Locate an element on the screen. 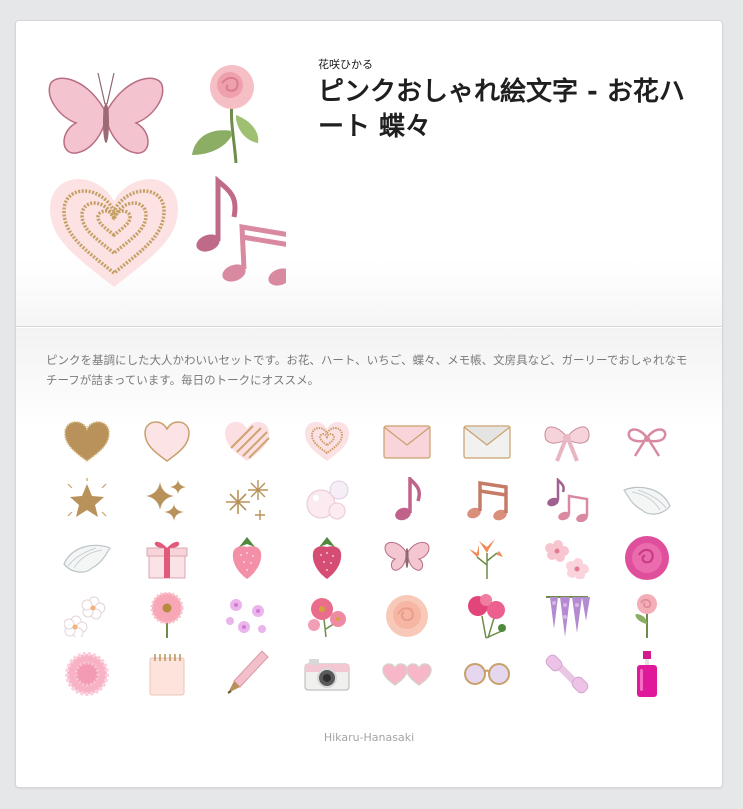 The width and height of the screenshot is (743, 809). pink-envelope-icon is located at coordinates (407, 442).